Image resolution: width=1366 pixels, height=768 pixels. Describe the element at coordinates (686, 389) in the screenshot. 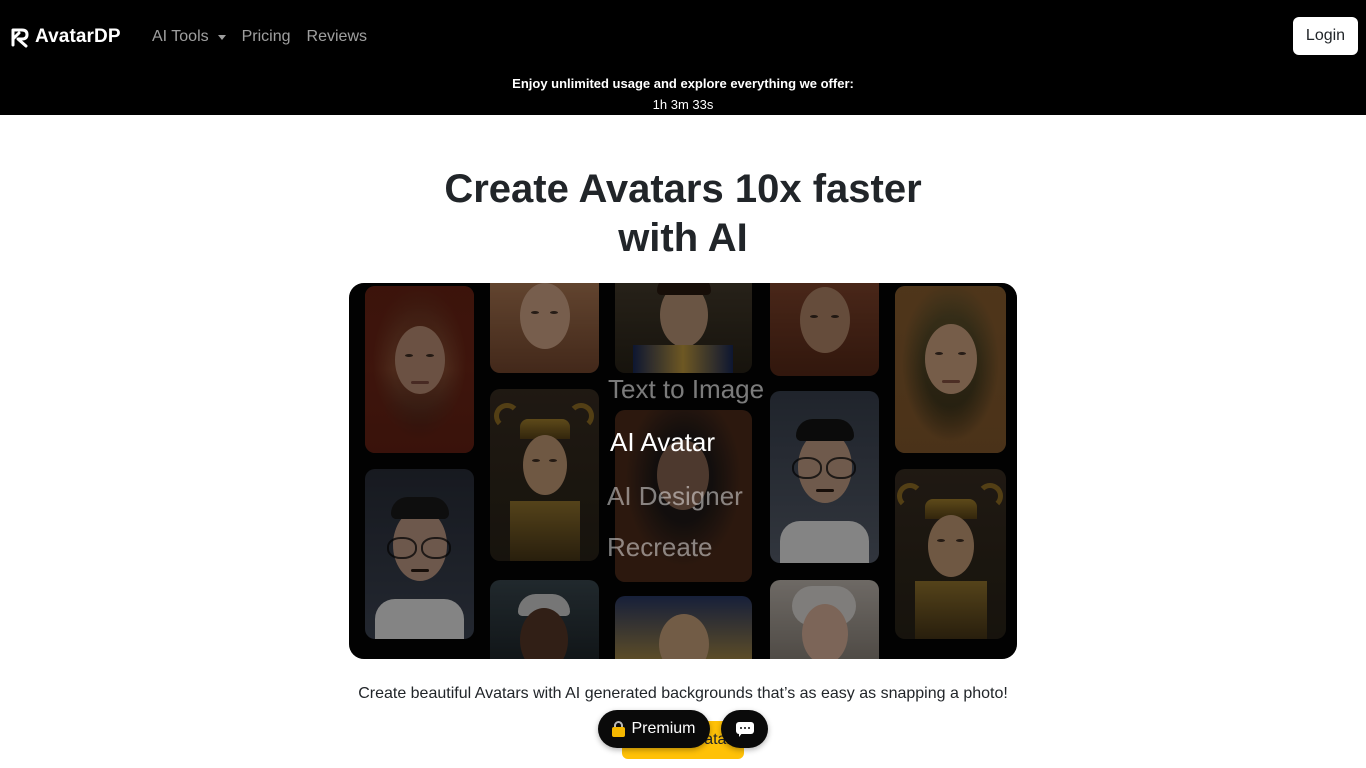

I see `mode-text-to-image: Text to Image` at that location.